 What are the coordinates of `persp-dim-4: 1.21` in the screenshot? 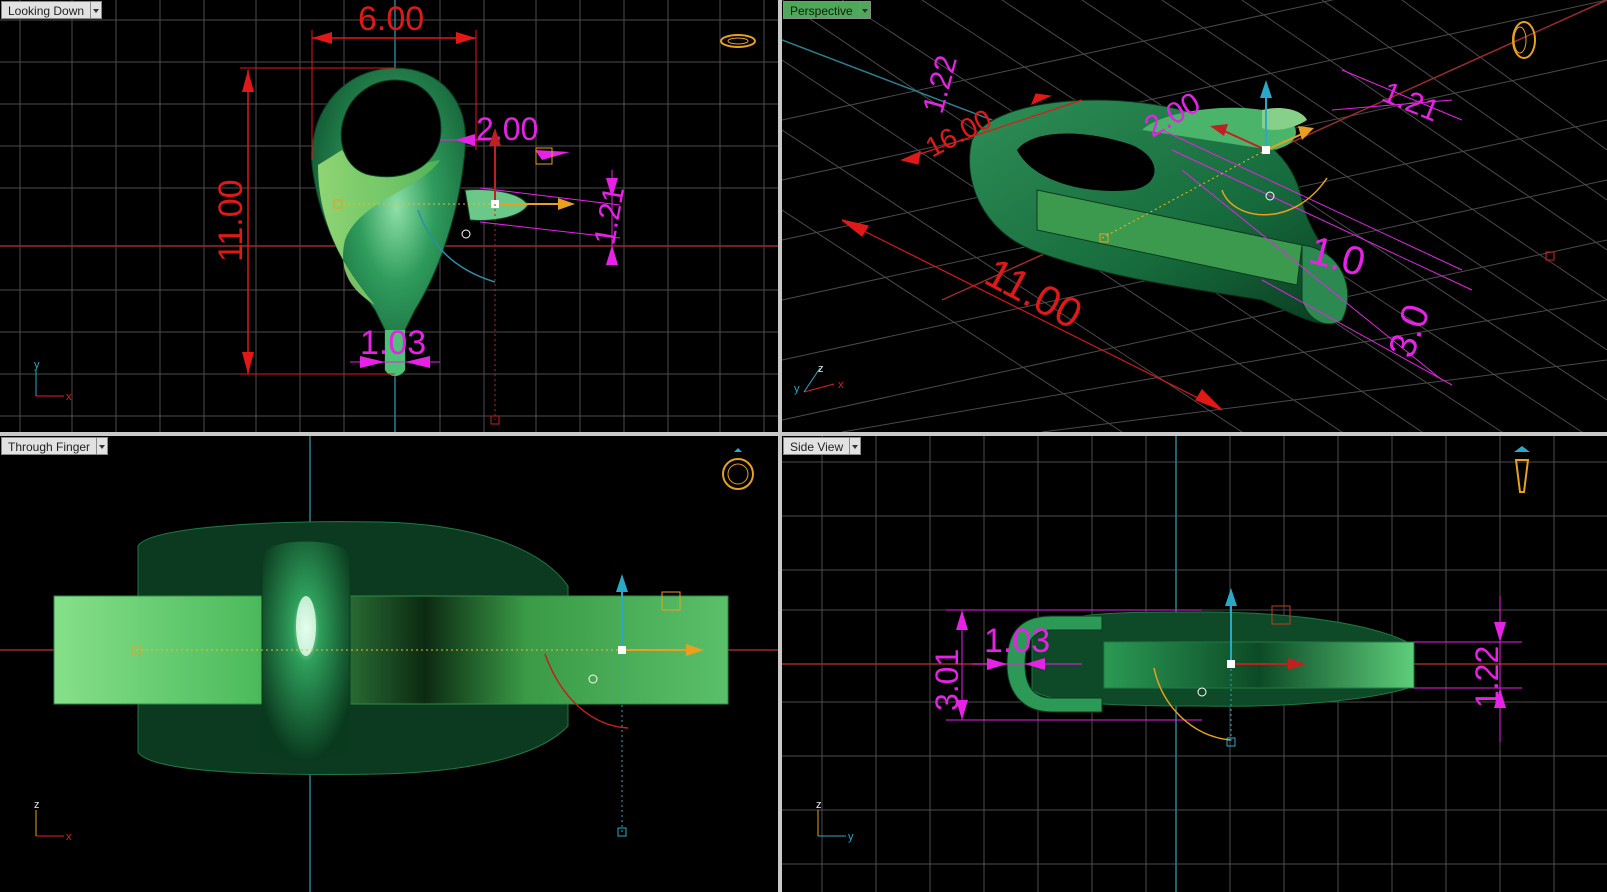 It's located at (1410, 102).